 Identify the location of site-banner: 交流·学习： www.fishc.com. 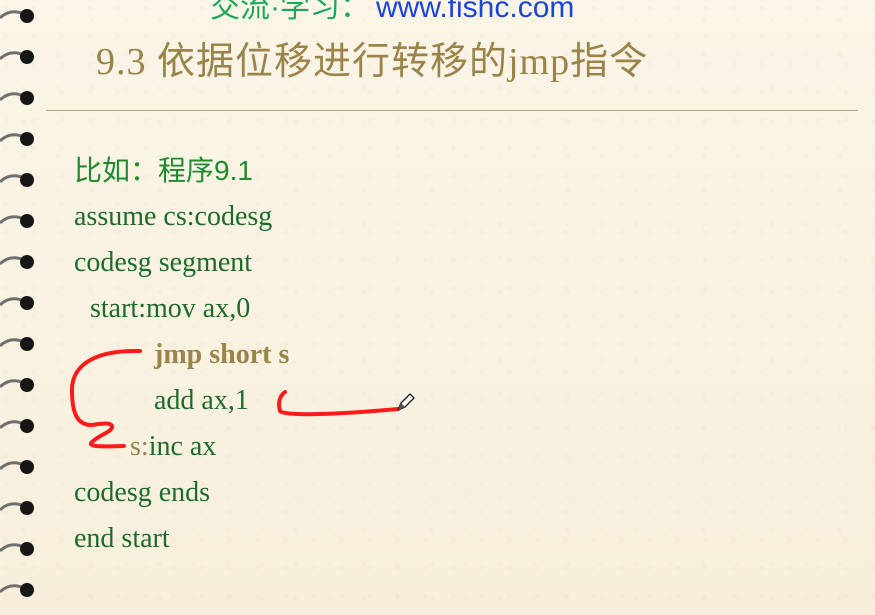
(392, 13).